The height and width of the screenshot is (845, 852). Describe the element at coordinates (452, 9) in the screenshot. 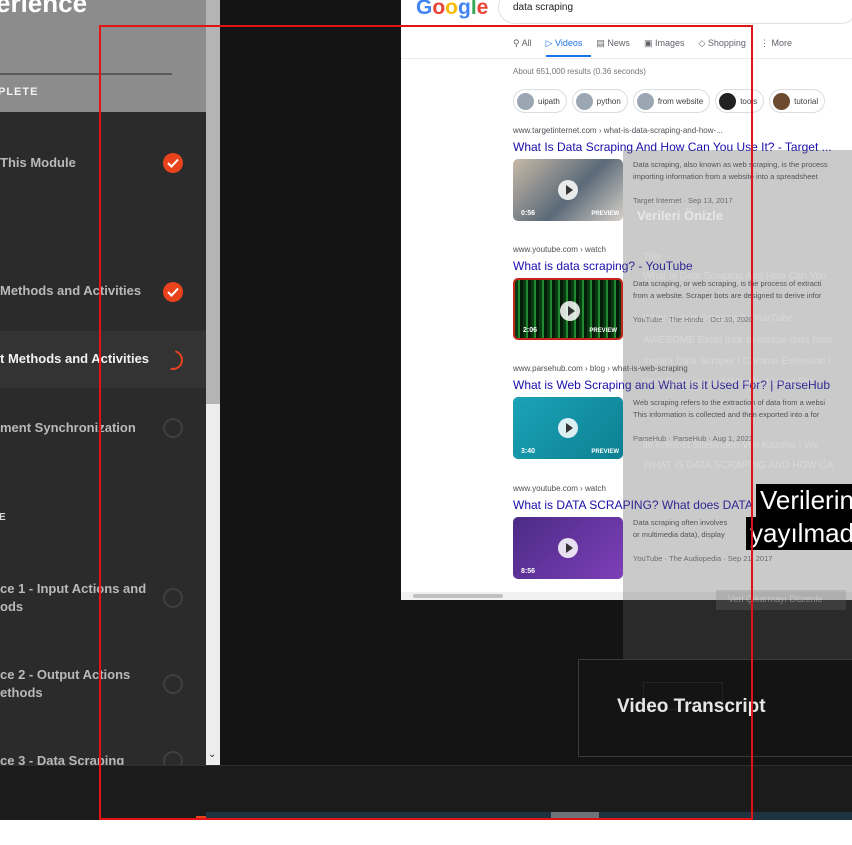

I see `google-logo: Google` at that location.